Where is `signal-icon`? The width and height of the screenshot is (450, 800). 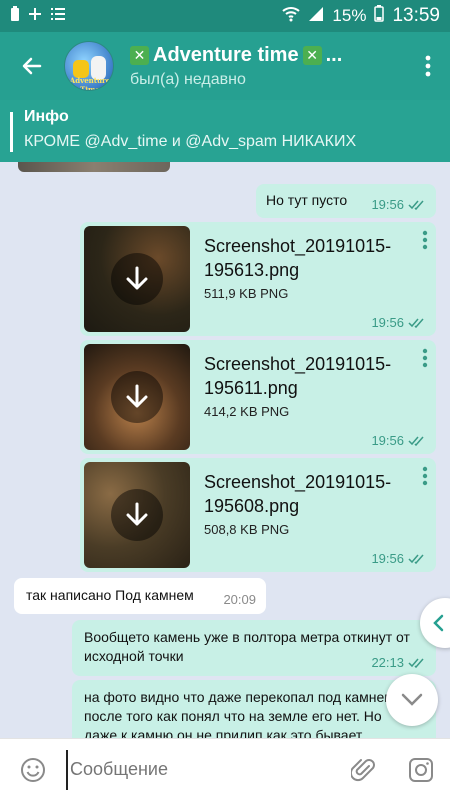
signal-icon is located at coordinates (316, 16).